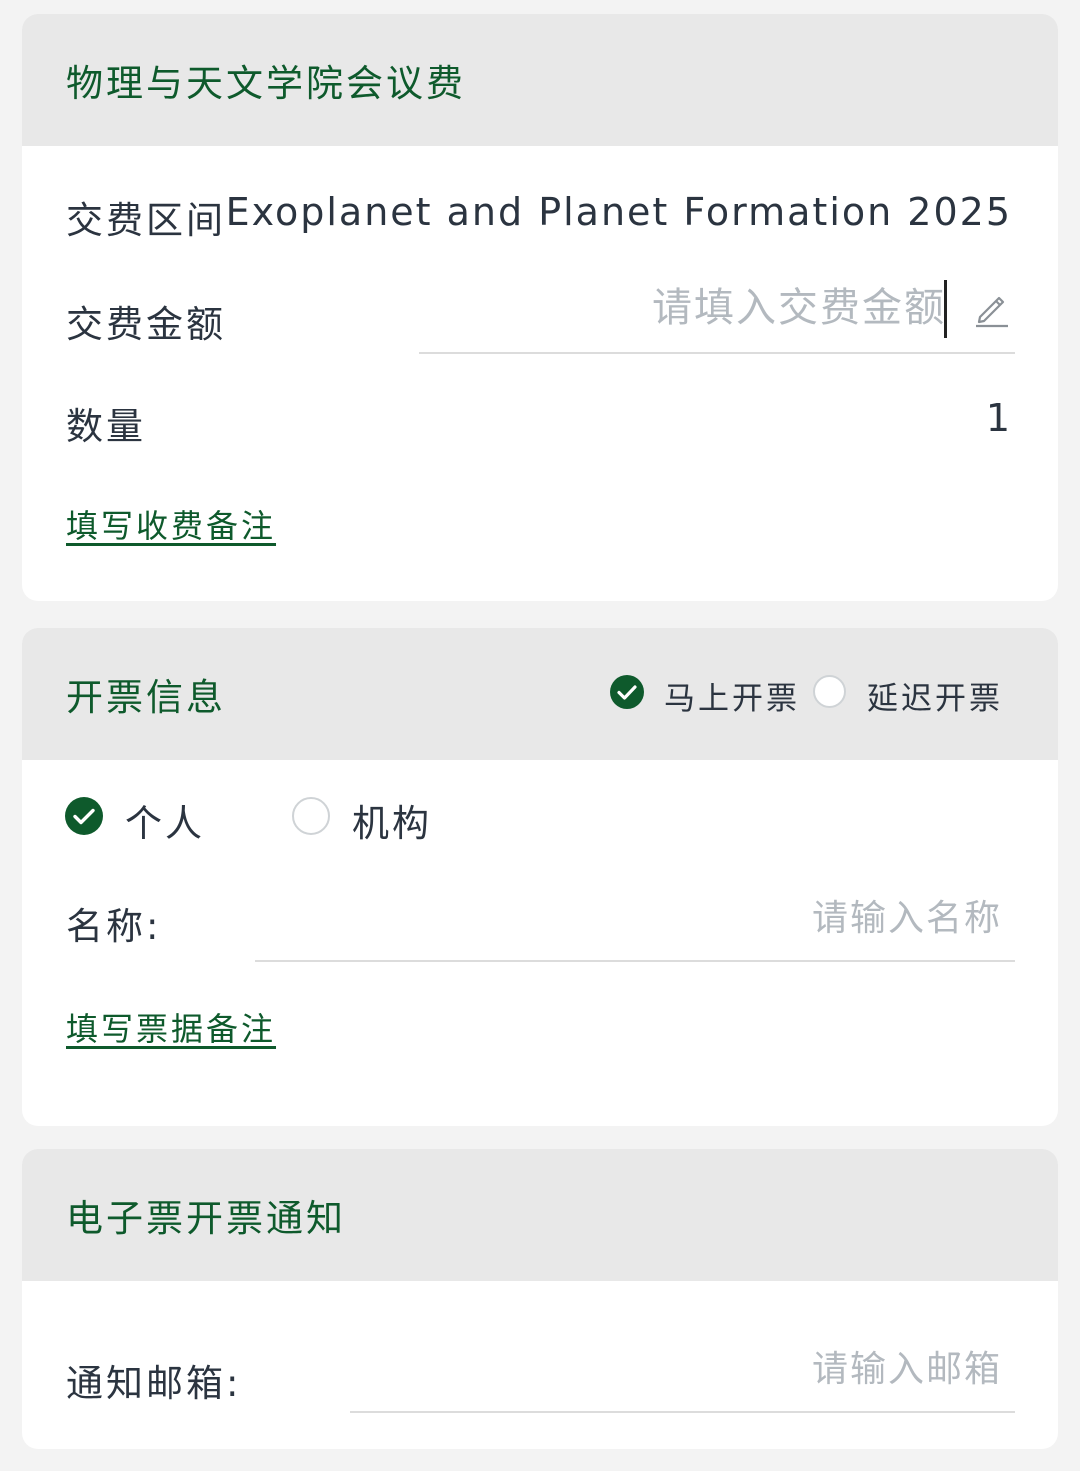 This screenshot has height=1471, width=1080. What do you see at coordinates (992, 308) in the screenshot?
I see `pencil-icon` at bounding box center [992, 308].